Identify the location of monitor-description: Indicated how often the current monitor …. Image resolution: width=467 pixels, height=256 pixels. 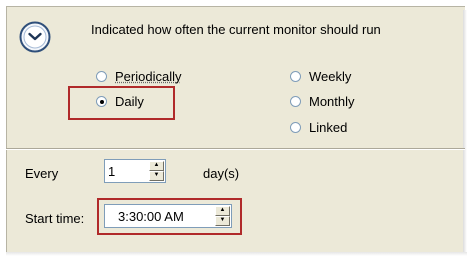
(236, 29).